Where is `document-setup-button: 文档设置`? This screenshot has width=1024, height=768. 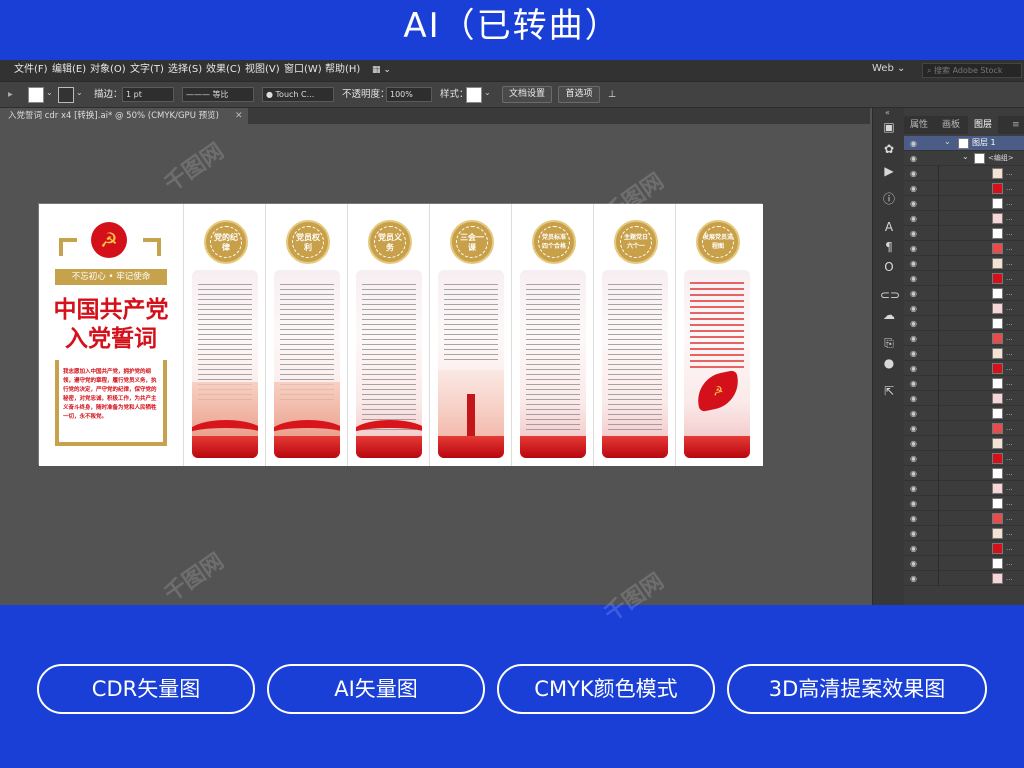 document-setup-button: 文档设置 is located at coordinates (527, 94).